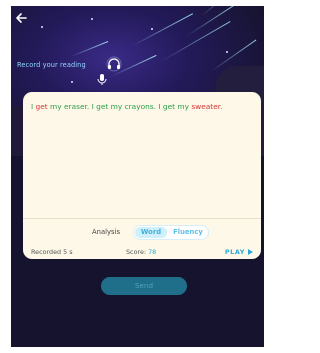 This screenshot has width=320, height=353. What do you see at coordinates (51, 65) in the screenshot?
I see `record-reading-label: Record your reading` at bounding box center [51, 65].